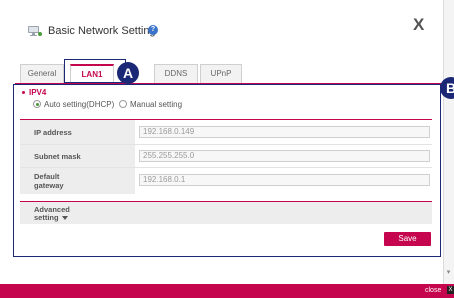 The width and height of the screenshot is (454, 298). I want to click on default-gateway-label-line2: gateway, so click(49, 185).